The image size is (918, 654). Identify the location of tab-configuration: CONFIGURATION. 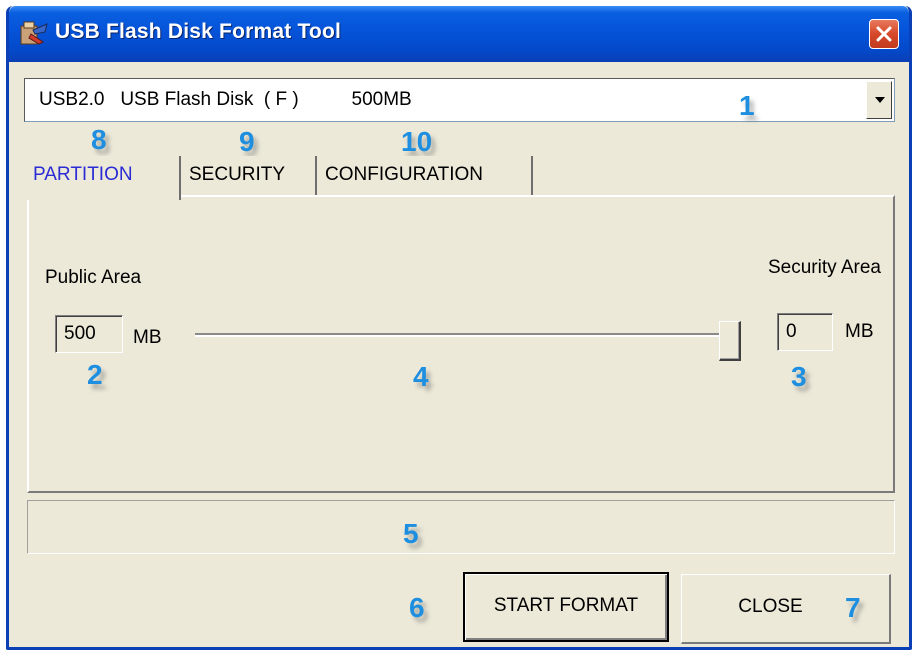
(426, 176).